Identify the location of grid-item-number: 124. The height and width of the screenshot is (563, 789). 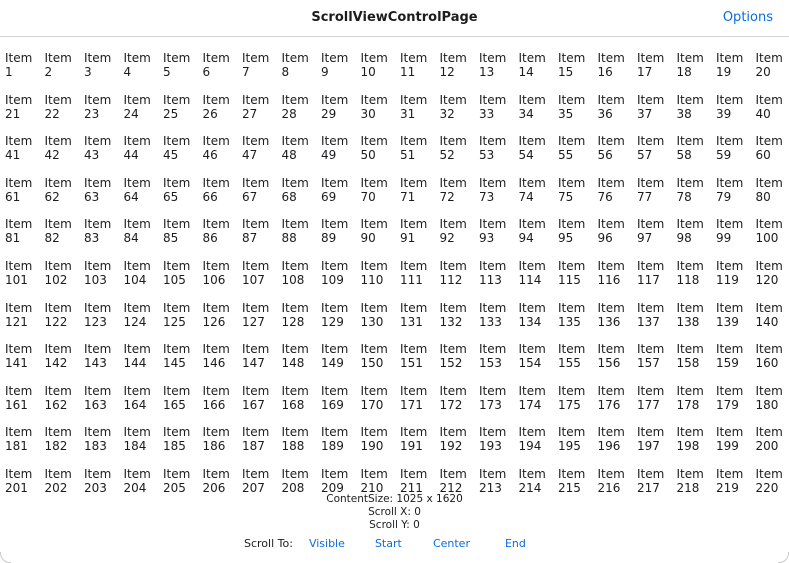
(135, 321).